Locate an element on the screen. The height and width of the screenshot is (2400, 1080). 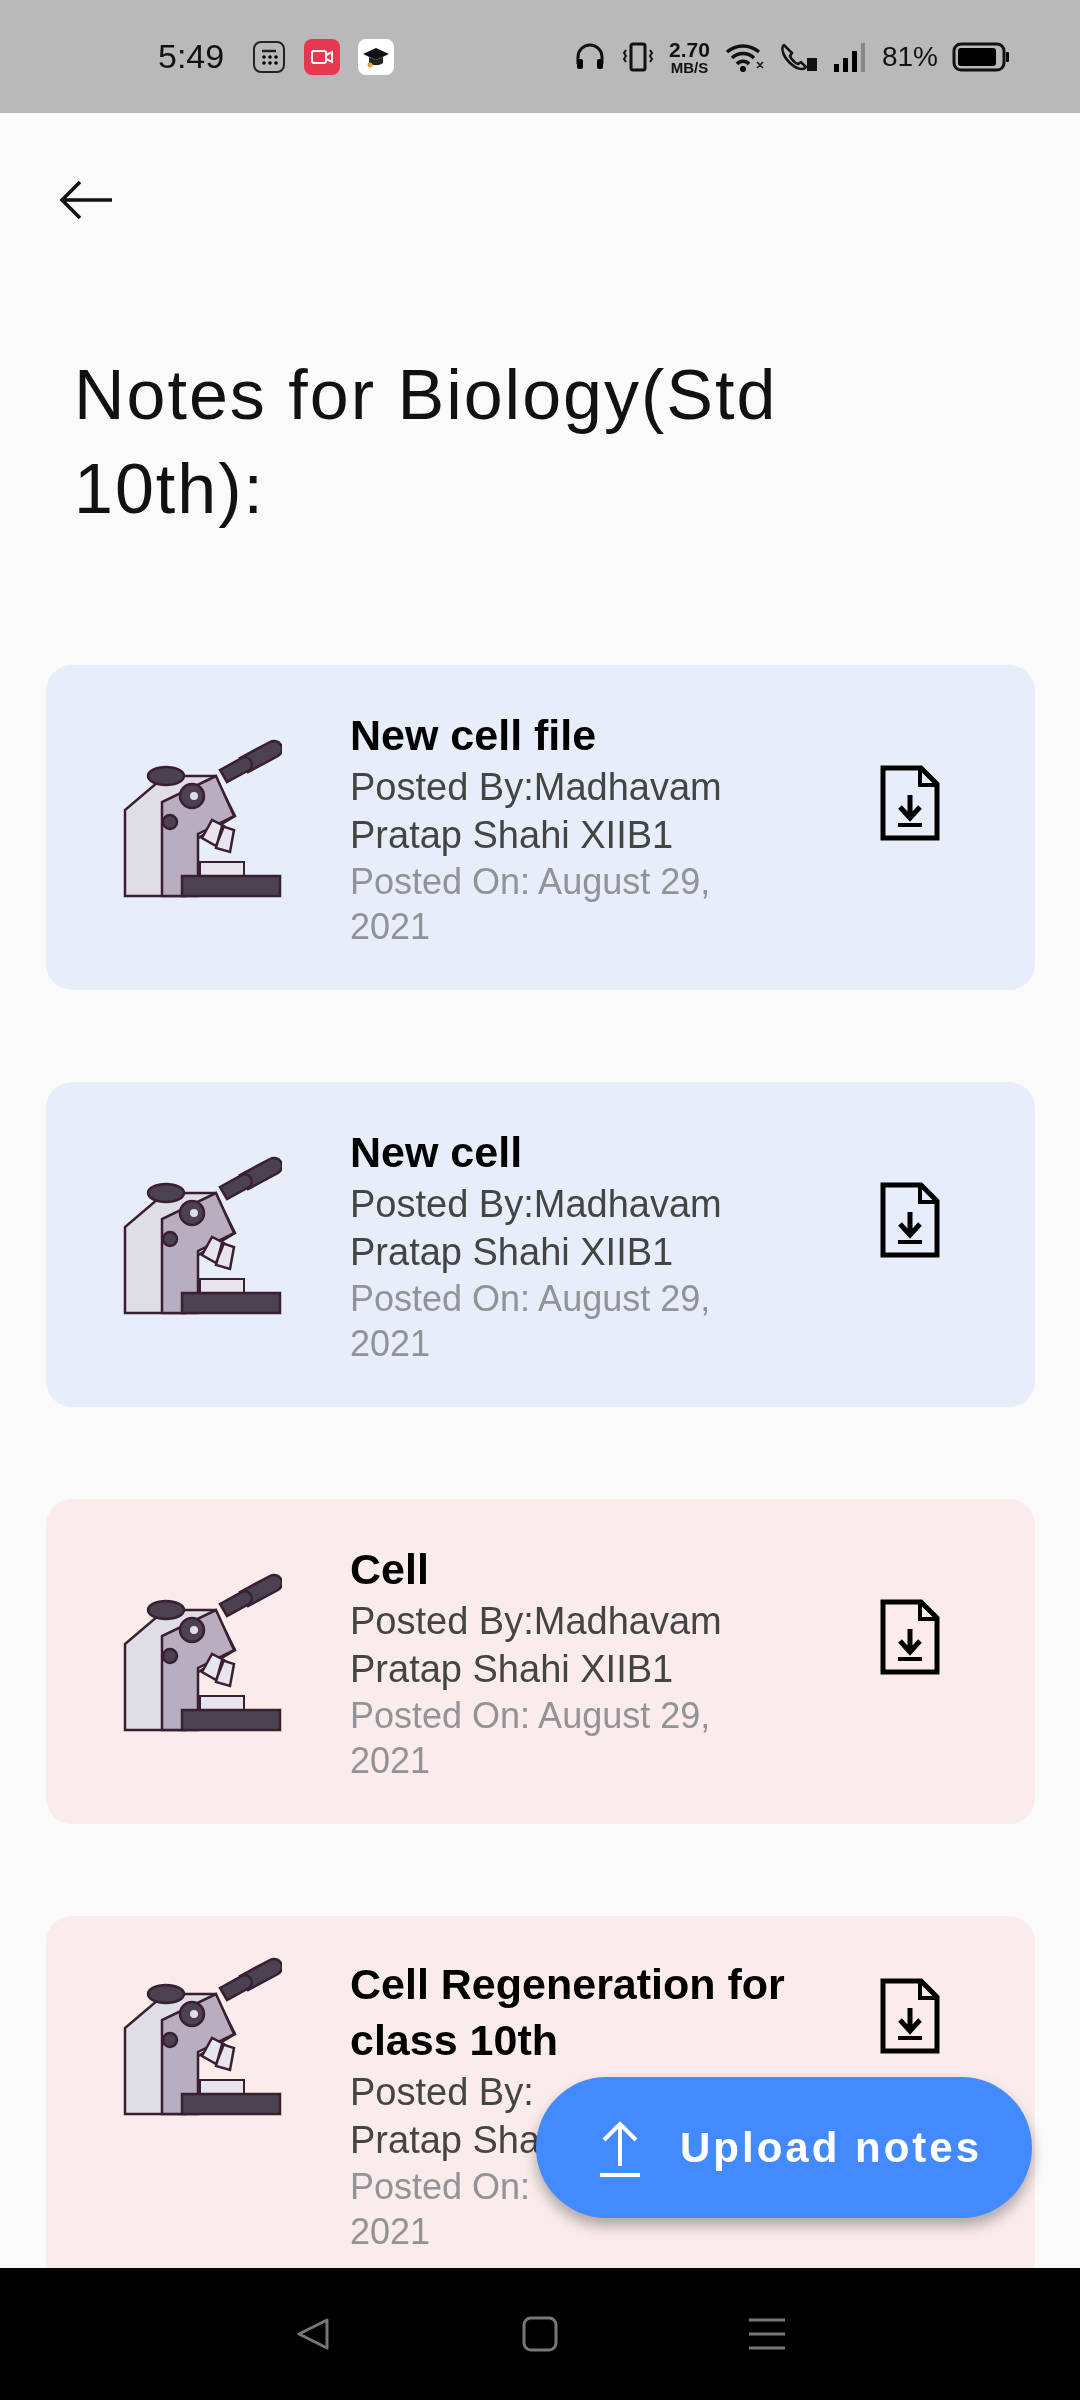
posted-on-text: Posted On: is located at coordinates (440, 2187).